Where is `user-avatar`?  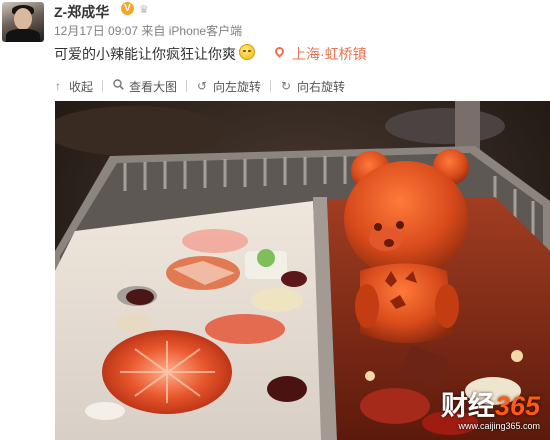
user-avatar is located at coordinates (23, 22).